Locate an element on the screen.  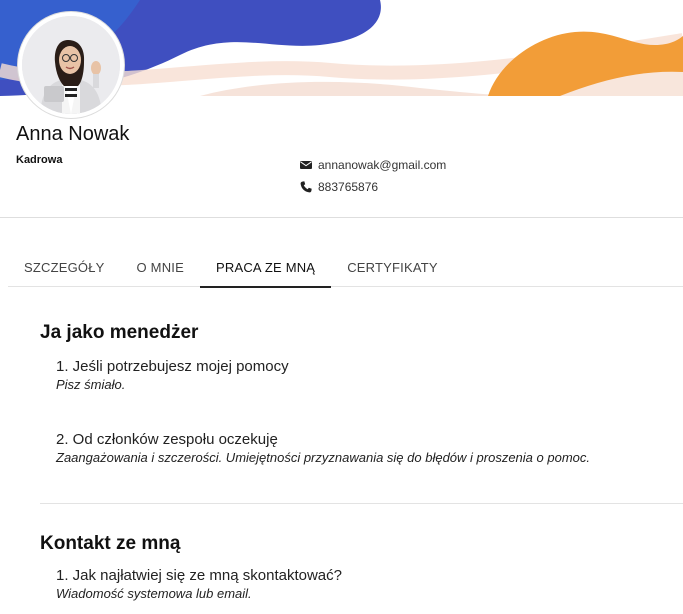
answer-text: Pisz śmiało. is located at coordinates (91, 384).